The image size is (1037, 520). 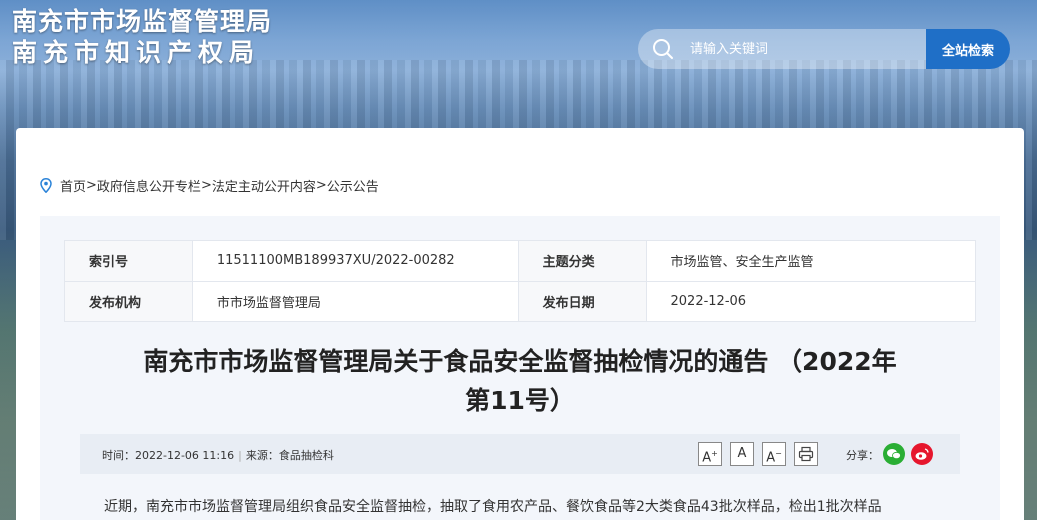 I want to click on logo-line-1: 南充市市场监督管理局, so click(x=142, y=21).